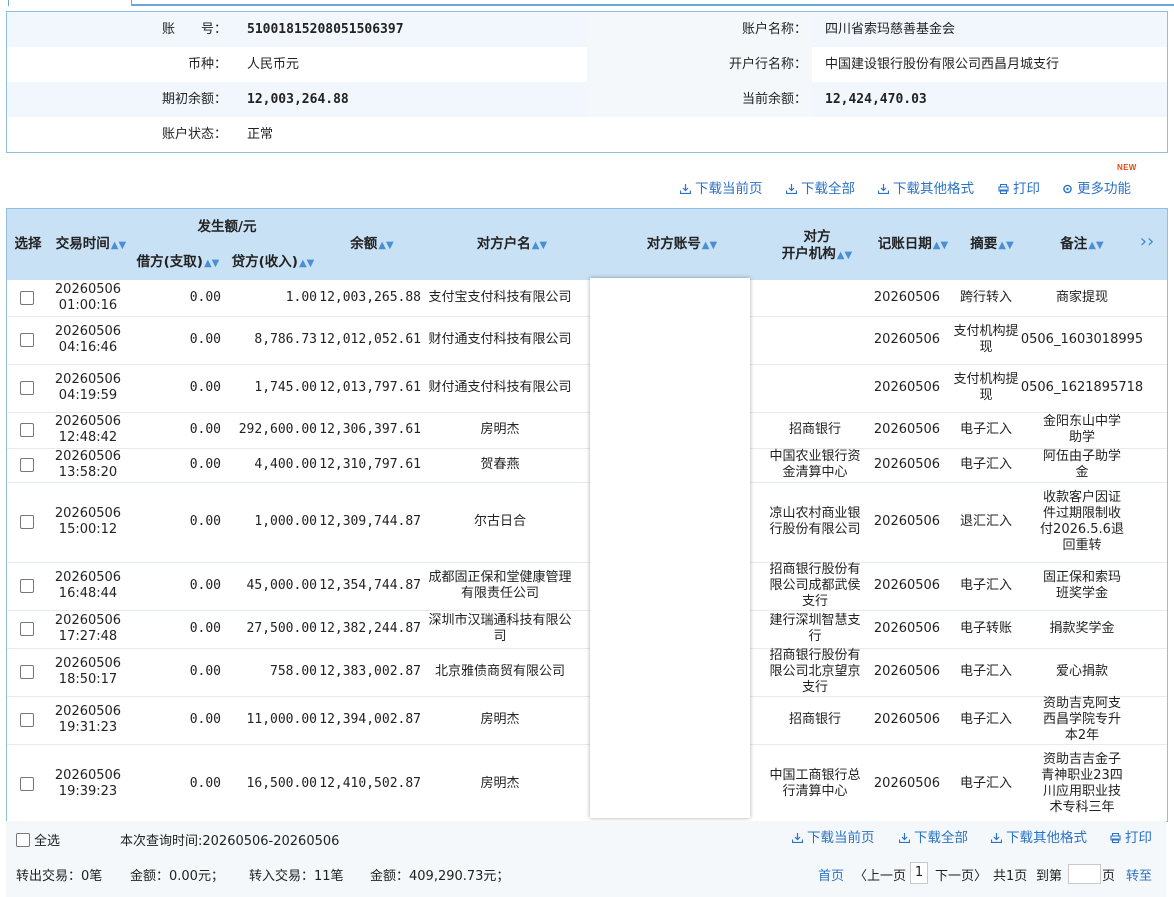 Image resolution: width=1174 pixels, height=897 pixels. What do you see at coordinates (587, 3) in the screenshot?
I see `top-tab-strip` at bounding box center [587, 3].